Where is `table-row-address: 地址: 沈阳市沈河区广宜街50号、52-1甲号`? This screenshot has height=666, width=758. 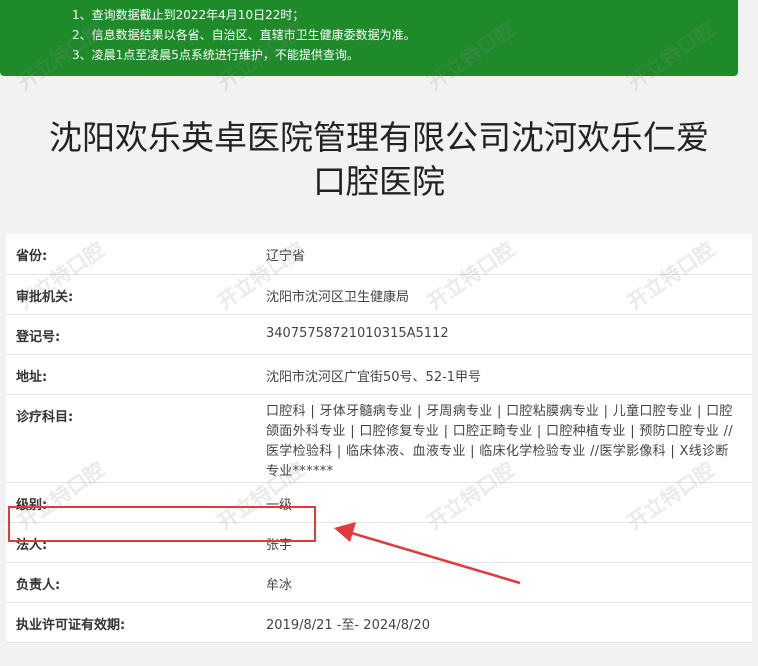 table-row-address: 地址: 沈阳市沈河区广宜街50号、52-1甲号 is located at coordinates (379, 374).